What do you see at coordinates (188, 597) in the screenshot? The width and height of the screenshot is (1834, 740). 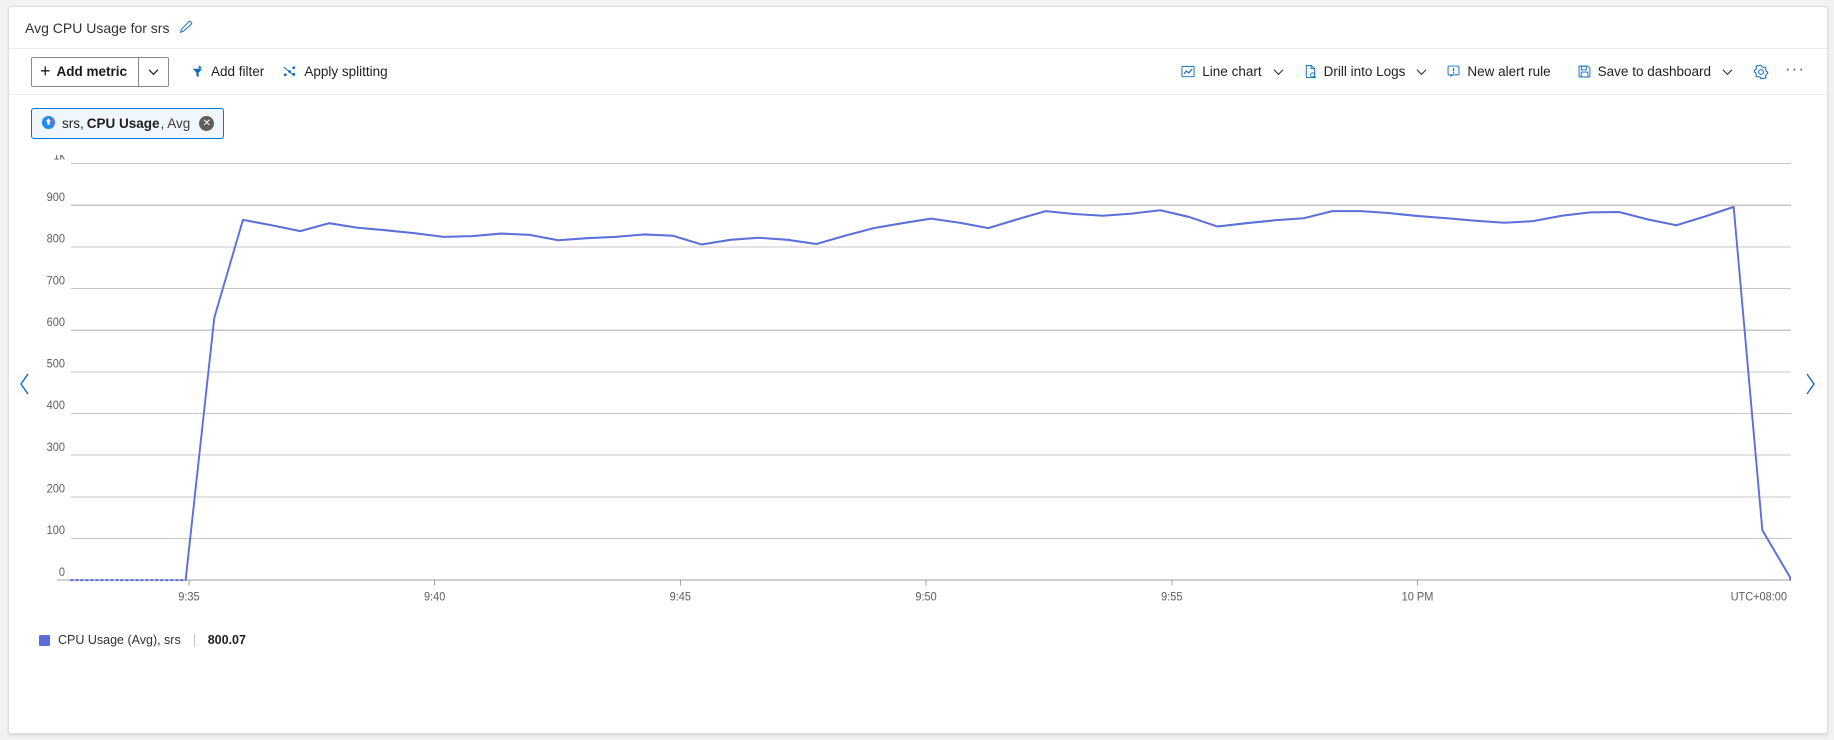 I see `svg-text: 9:35` at bounding box center [188, 597].